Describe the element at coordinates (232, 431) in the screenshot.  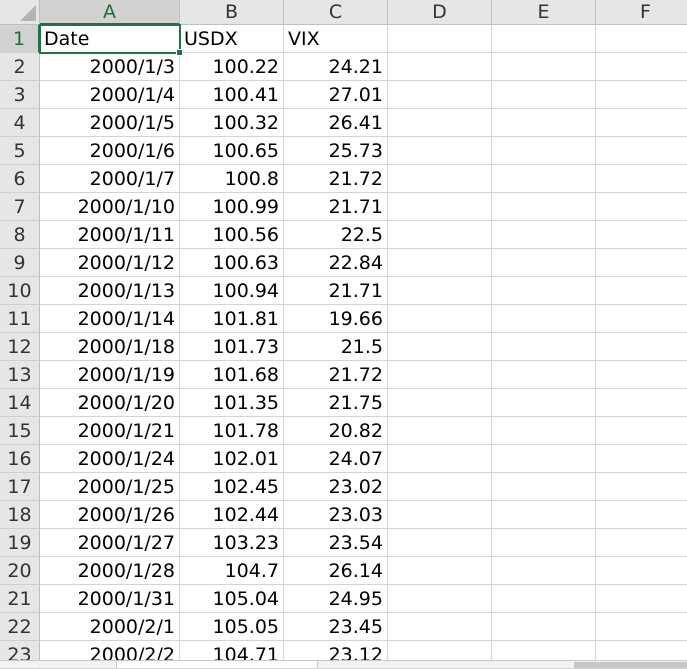
I see `cell-b15: 101.78` at that location.